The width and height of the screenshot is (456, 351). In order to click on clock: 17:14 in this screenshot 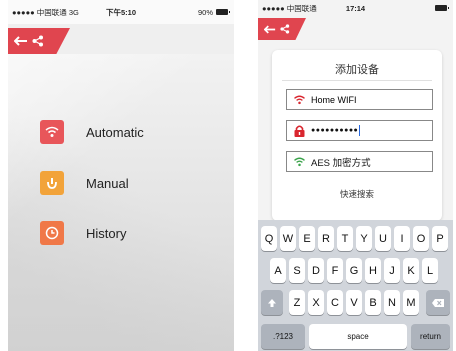, I will do `click(355, 8)`.